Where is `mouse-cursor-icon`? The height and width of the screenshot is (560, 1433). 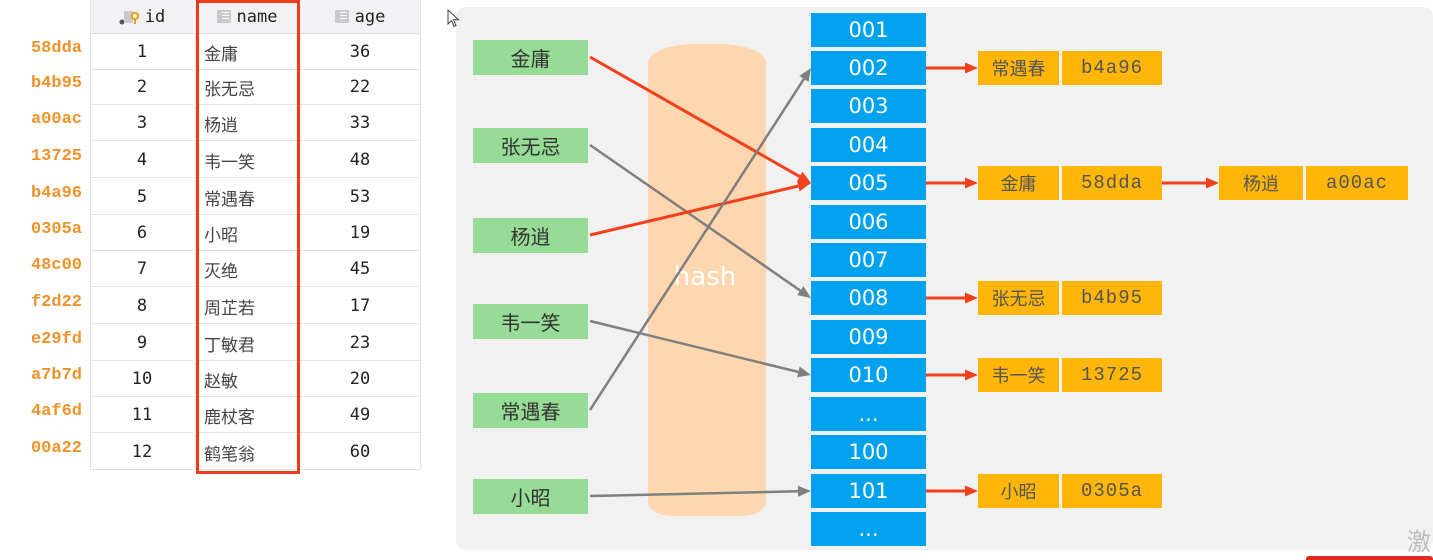 mouse-cursor-icon is located at coordinates (453, 18).